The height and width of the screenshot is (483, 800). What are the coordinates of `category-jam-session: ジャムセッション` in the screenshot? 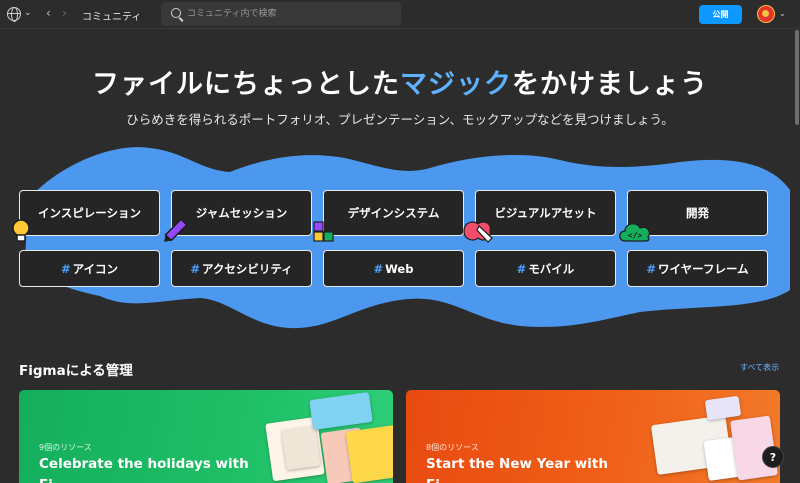 It's located at (241, 213).